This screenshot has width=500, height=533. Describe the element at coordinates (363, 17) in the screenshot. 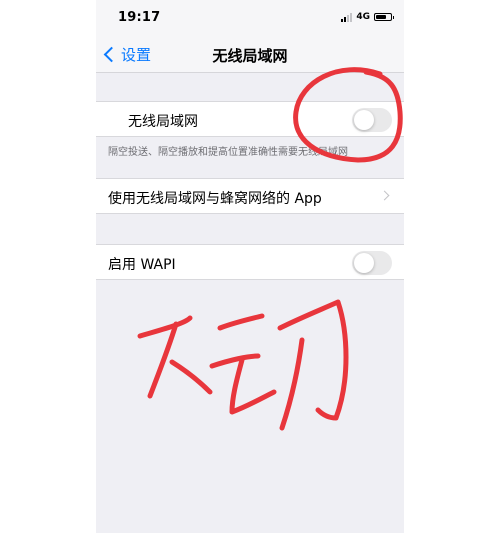

I see `network-type: 4G` at that location.